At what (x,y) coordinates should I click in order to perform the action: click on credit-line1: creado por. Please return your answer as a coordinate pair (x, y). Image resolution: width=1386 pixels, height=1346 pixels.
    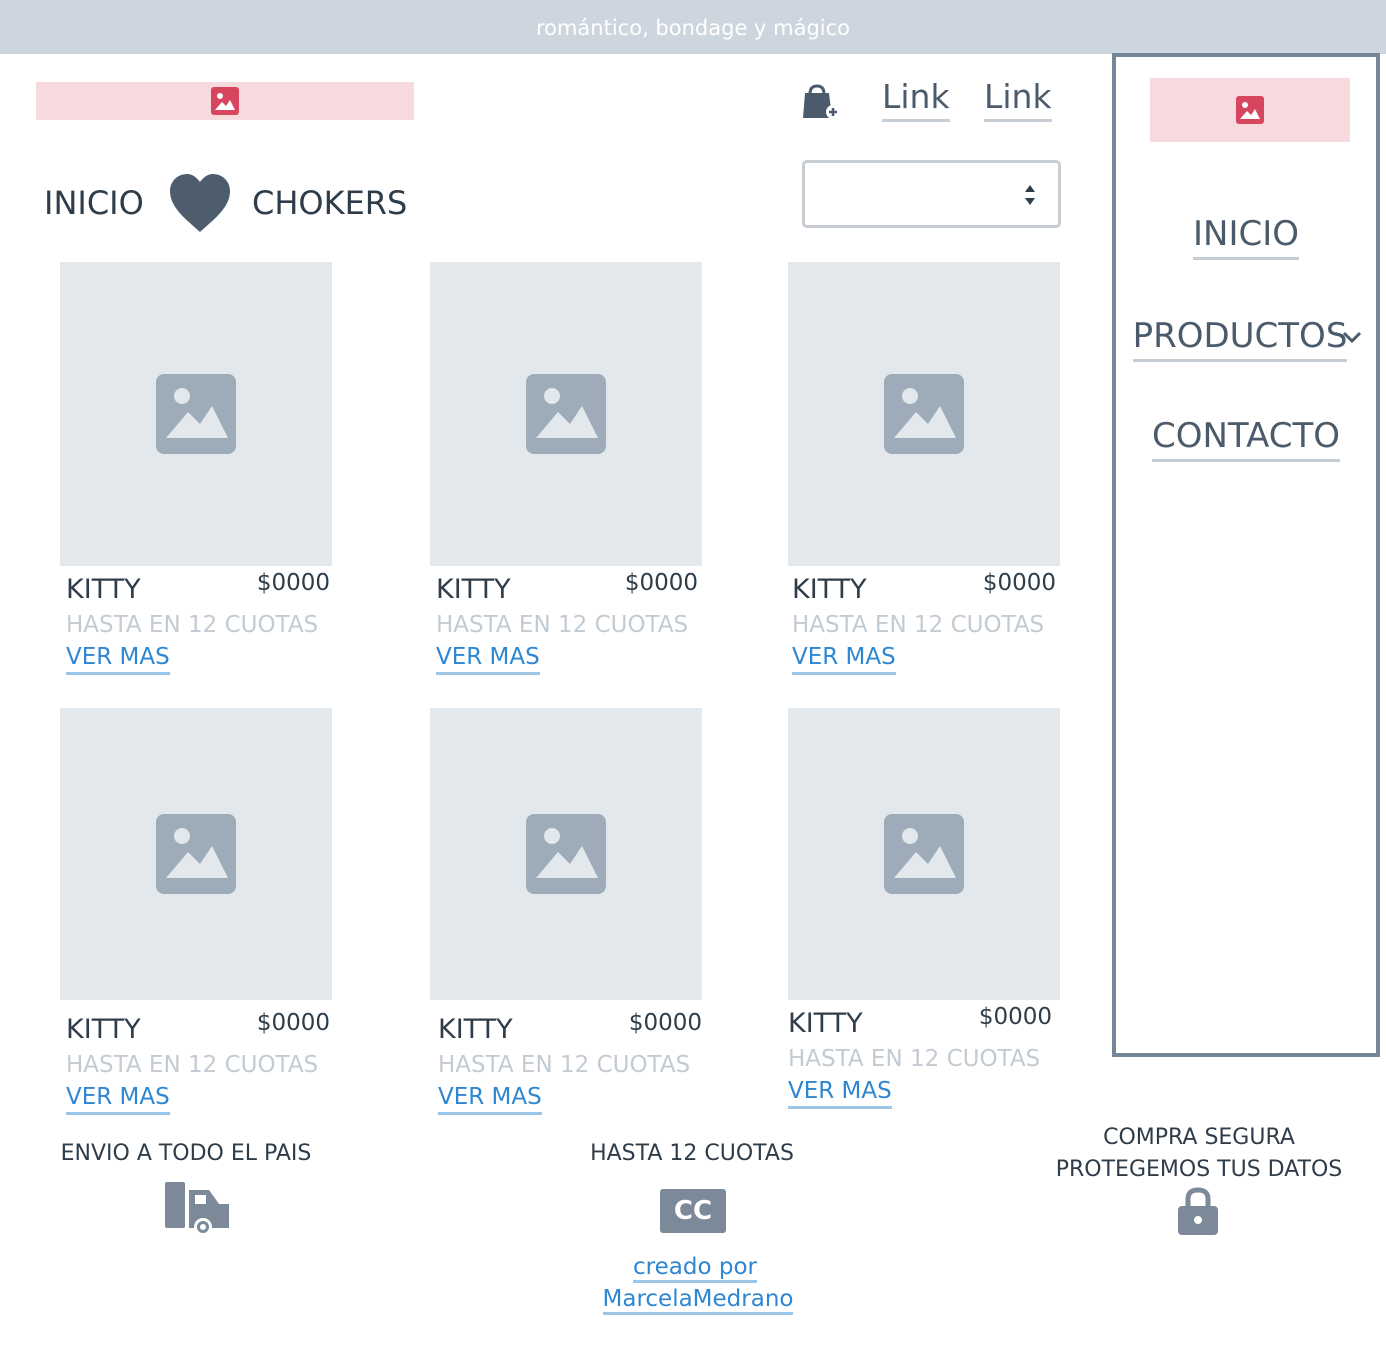
    Looking at the image, I should click on (695, 1267).